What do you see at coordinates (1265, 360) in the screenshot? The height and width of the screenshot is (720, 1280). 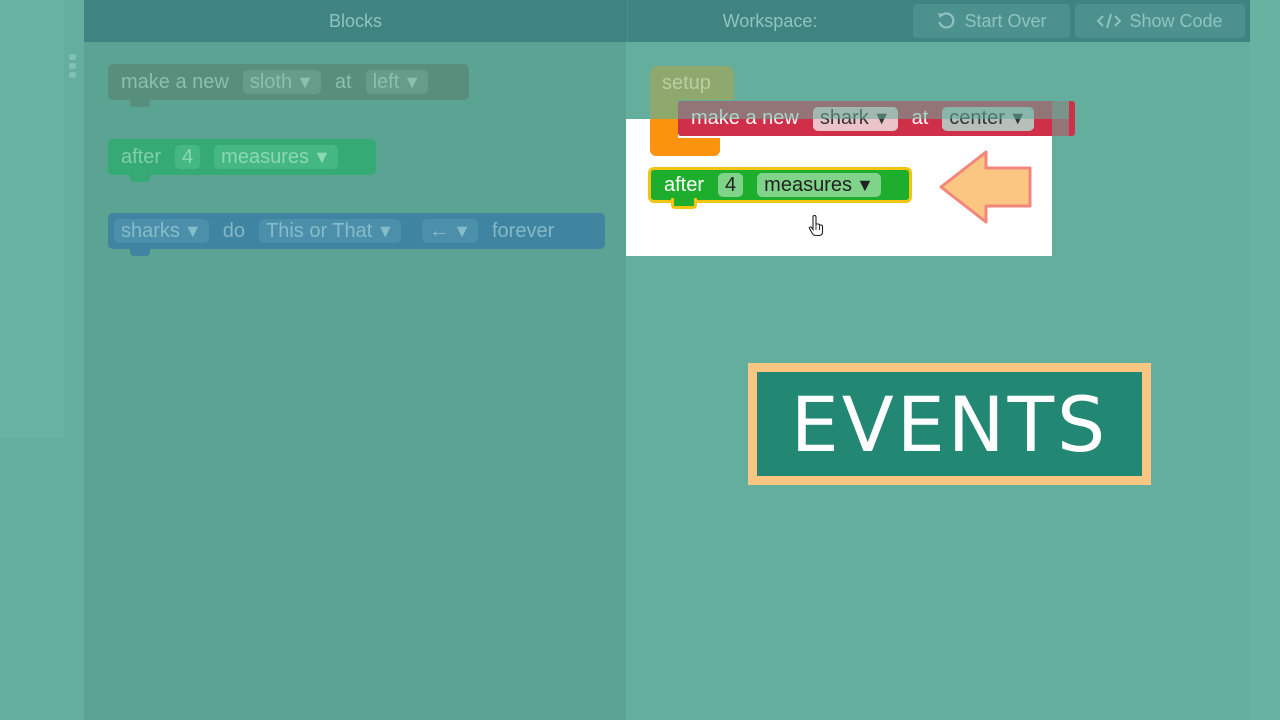 I see `right-panel-edge` at bounding box center [1265, 360].